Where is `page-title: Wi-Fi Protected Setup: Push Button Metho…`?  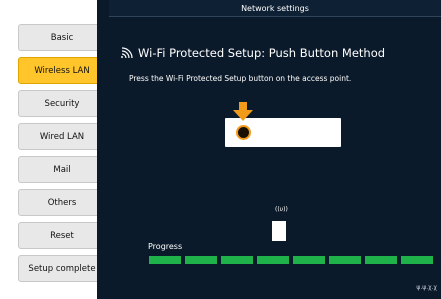 page-title: Wi-Fi Protected Setup: Push Button Metho… is located at coordinates (252, 53).